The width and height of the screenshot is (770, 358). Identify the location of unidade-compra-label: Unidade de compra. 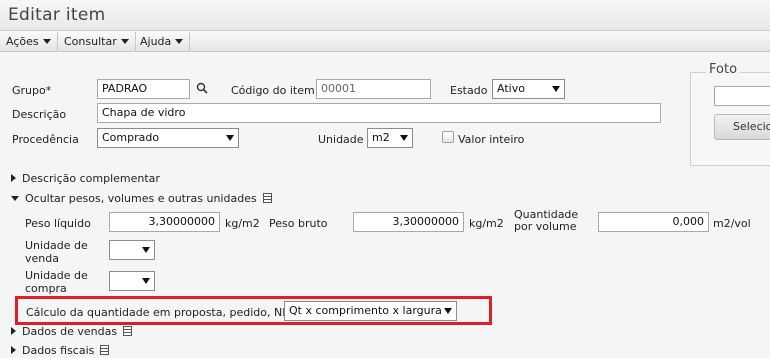
(56, 282).